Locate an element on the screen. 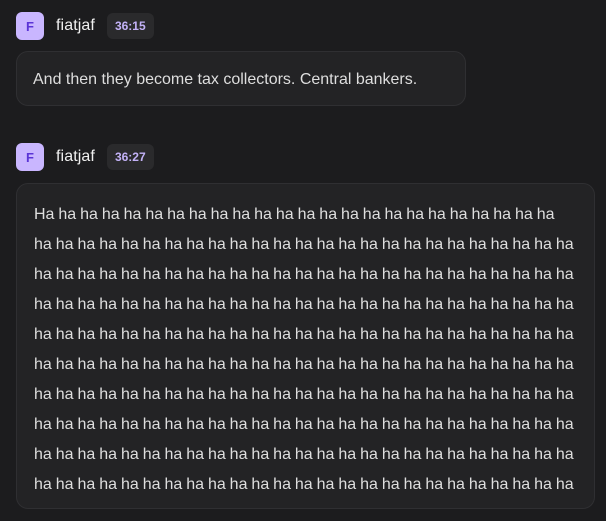  message-header: F fiatjaf 36:15 is located at coordinates (85, 26).